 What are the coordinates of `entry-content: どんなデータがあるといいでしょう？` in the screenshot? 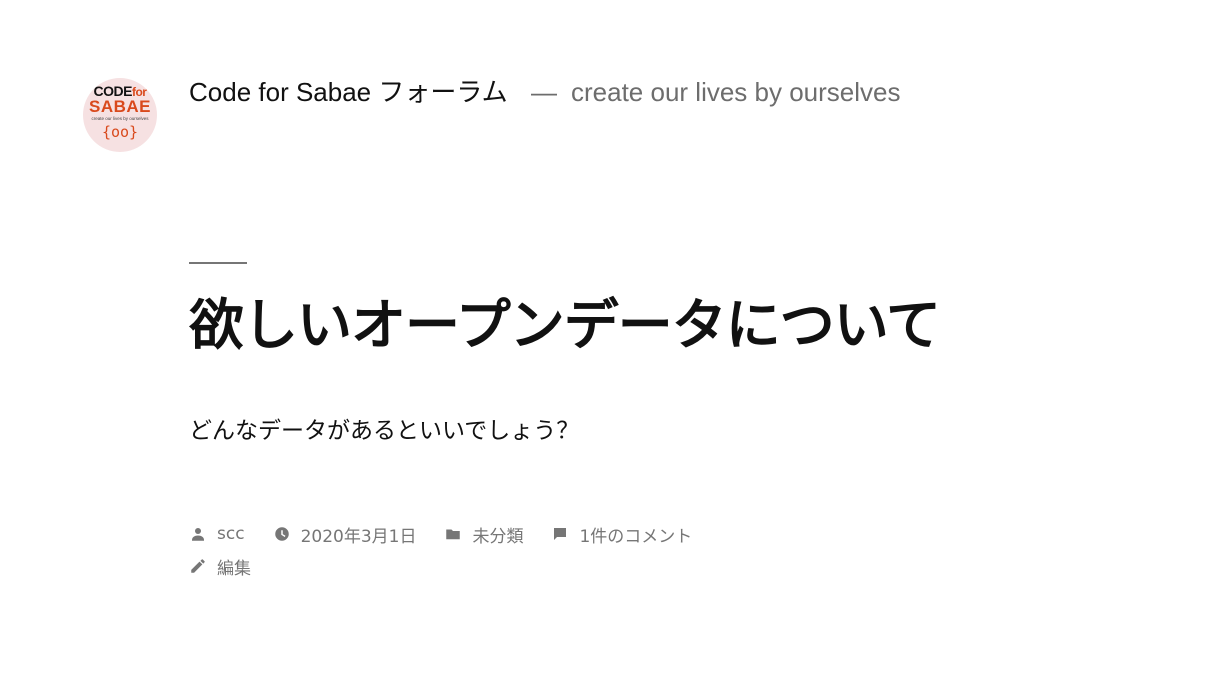 It's located at (384, 431).